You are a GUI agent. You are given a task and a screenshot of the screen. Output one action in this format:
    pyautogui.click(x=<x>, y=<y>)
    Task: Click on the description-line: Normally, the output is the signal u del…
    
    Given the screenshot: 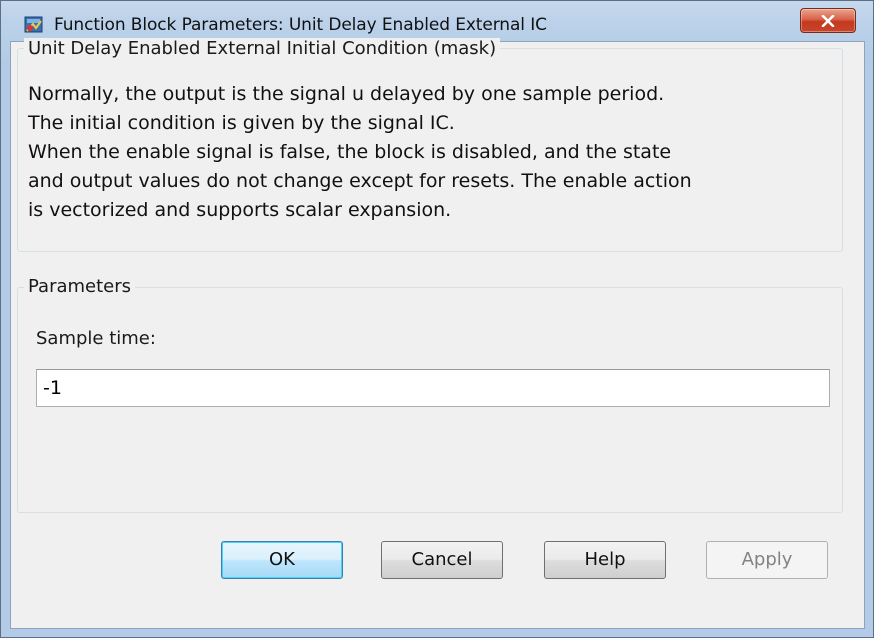 What is the action you would take?
    pyautogui.click(x=346, y=94)
    